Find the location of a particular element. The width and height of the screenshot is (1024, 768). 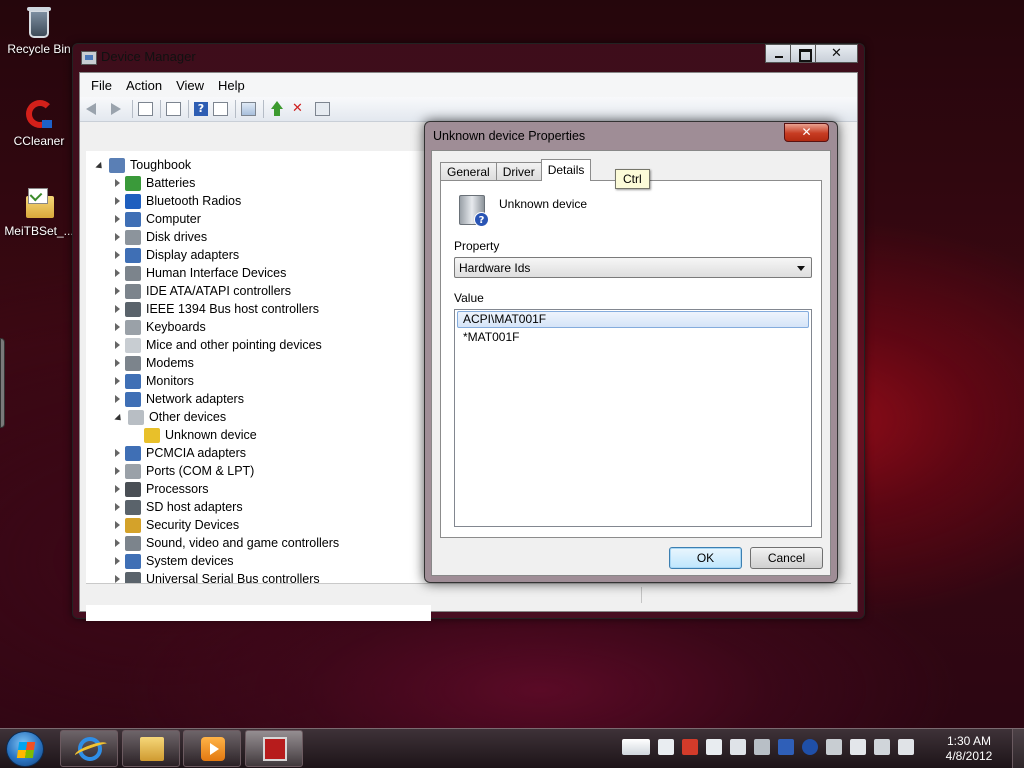

ok-button: OK is located at coordinates (705, 558).